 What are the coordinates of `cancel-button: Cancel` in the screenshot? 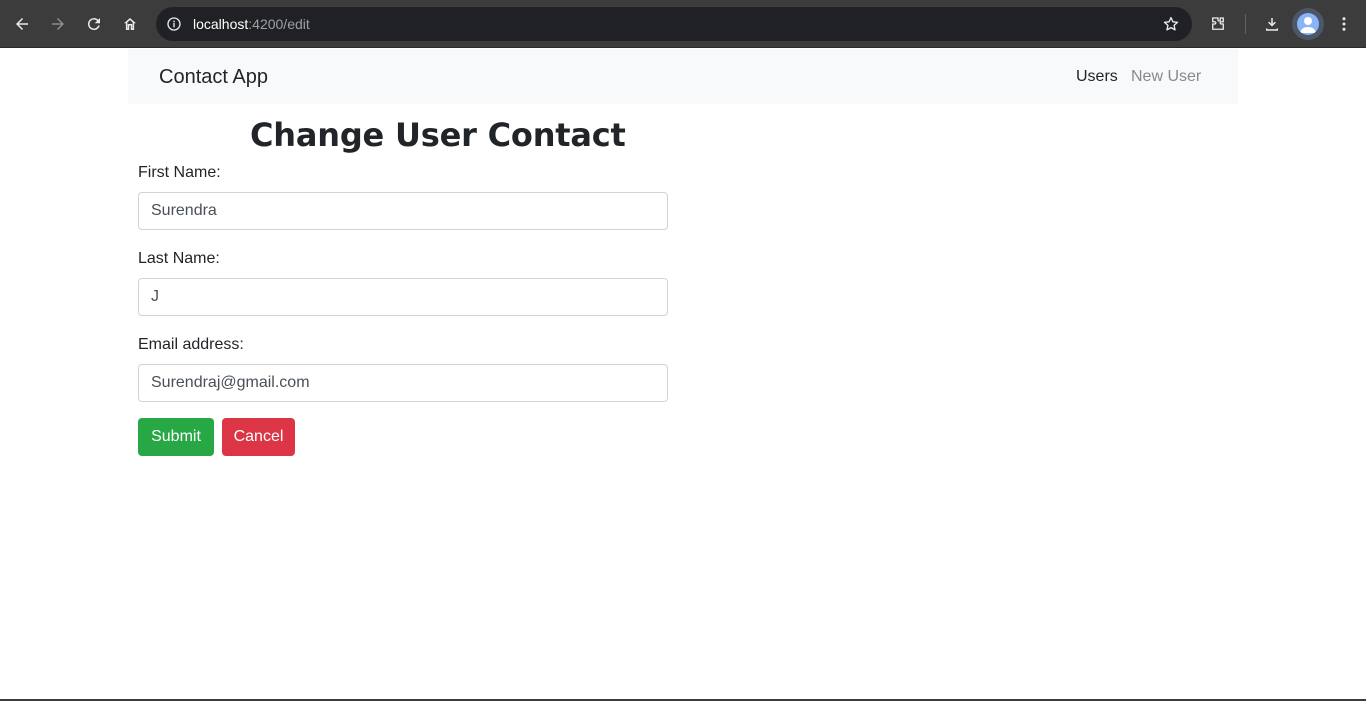 It's located at (258, 437).